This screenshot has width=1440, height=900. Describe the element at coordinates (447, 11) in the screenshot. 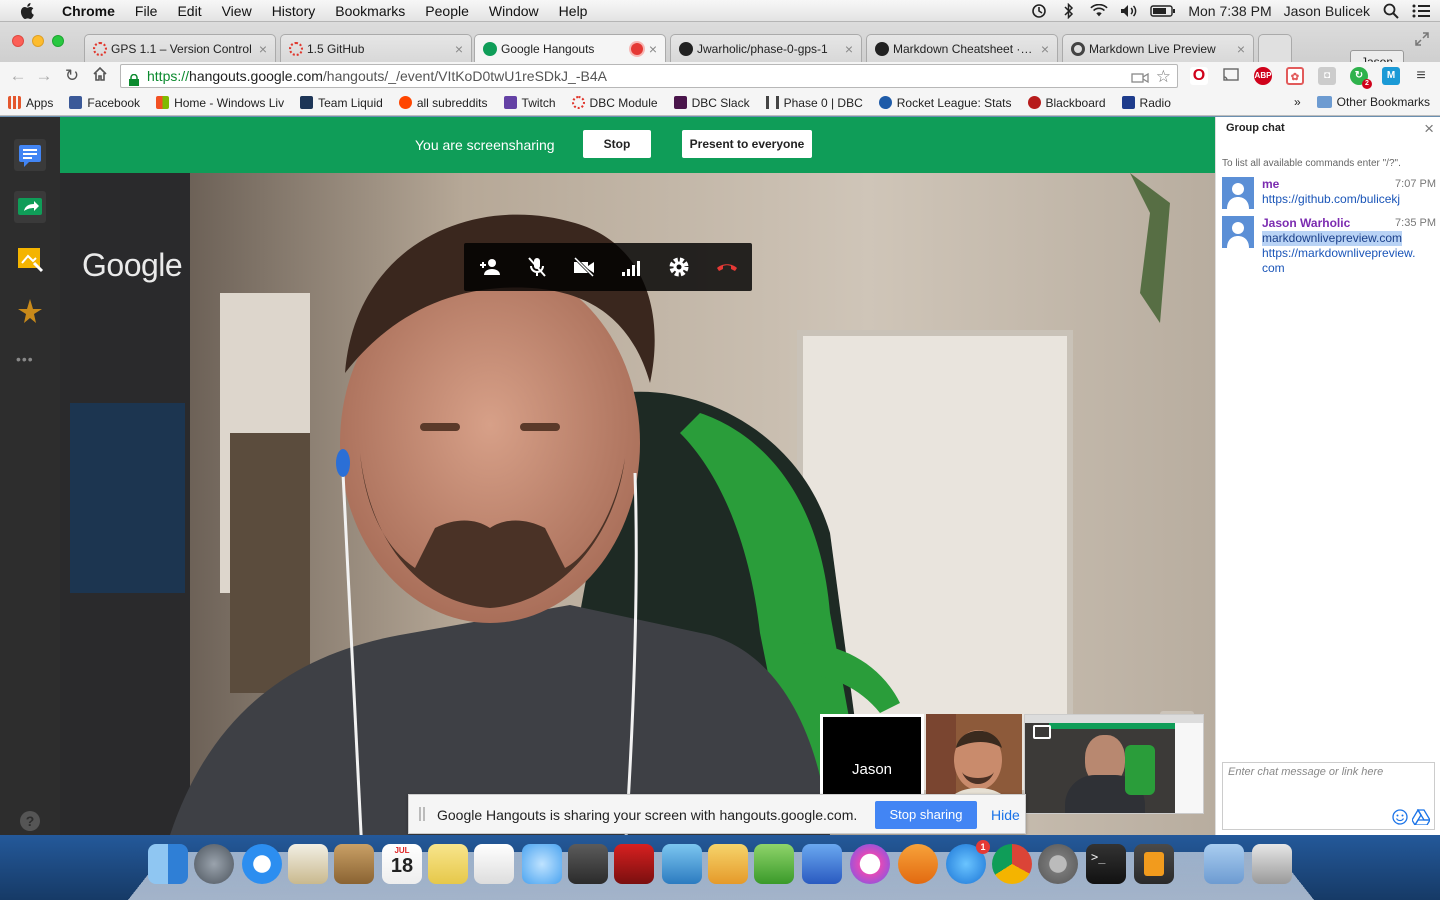

I see `menu-people: People` at that location.